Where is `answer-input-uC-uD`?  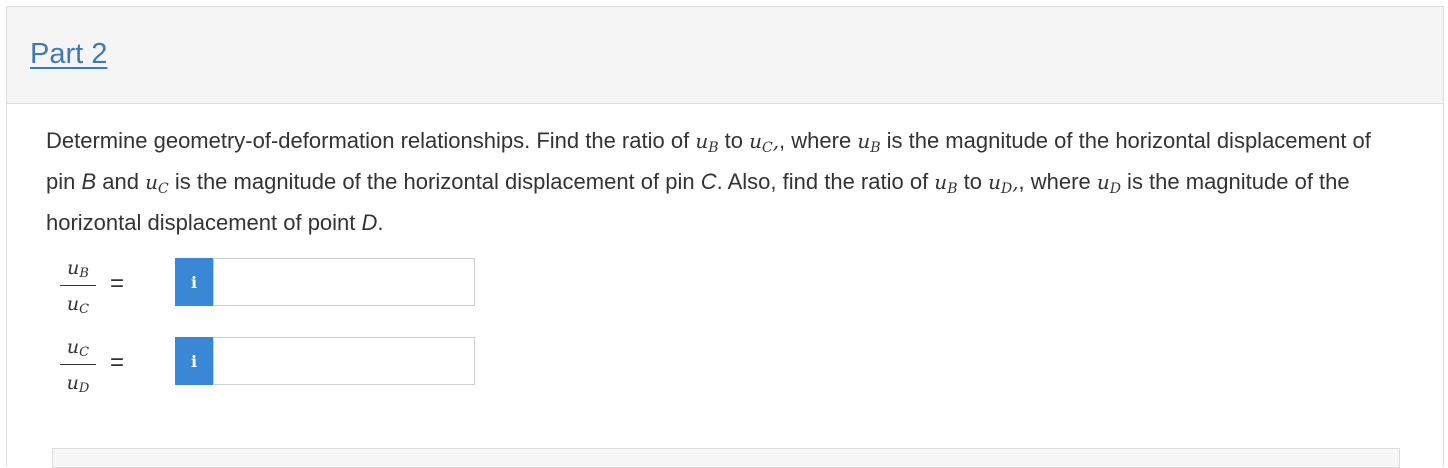 answer-input-uC-uD is located at coordinates (344, 361).